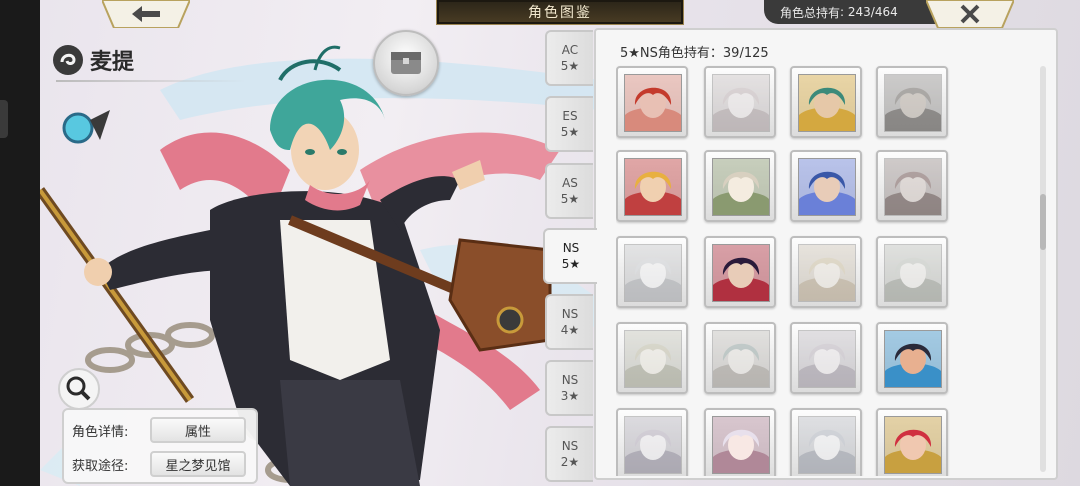  What do you see at coordinates (198, 430) in the screenshot?
I see `attribute-button: 属性` at bounding box center [198, 430].